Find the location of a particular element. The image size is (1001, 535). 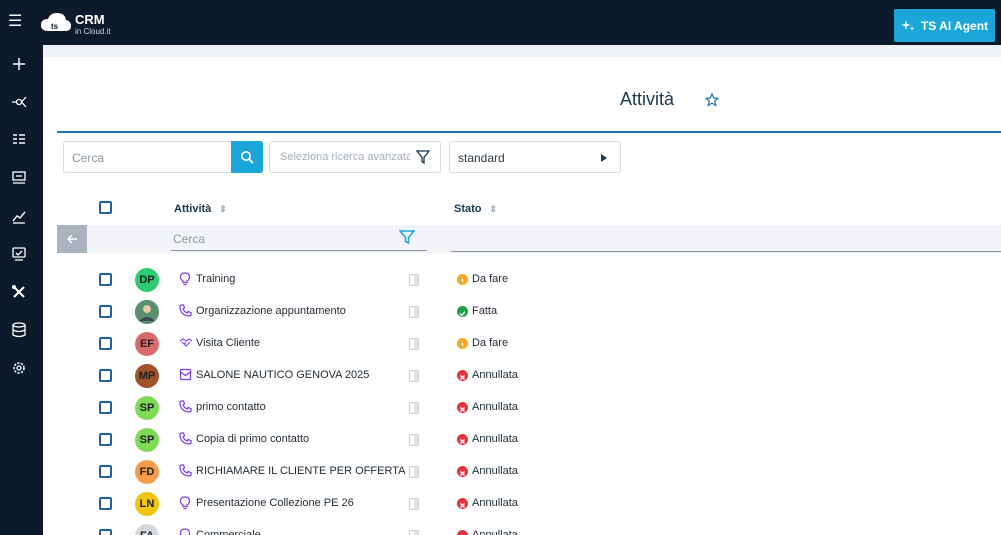

column-header-status: Stato ⇕ is located at coordinates (475, 209).